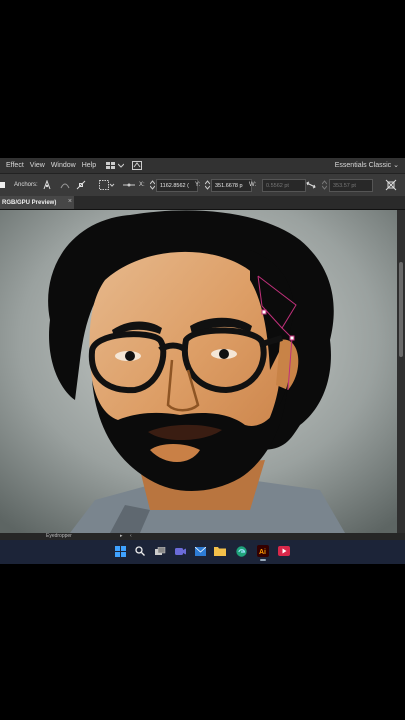 Image resolution: width=405 pixels, height=720 pixels. I want to click on illustrator-icon: Ai, so click(263, 552).